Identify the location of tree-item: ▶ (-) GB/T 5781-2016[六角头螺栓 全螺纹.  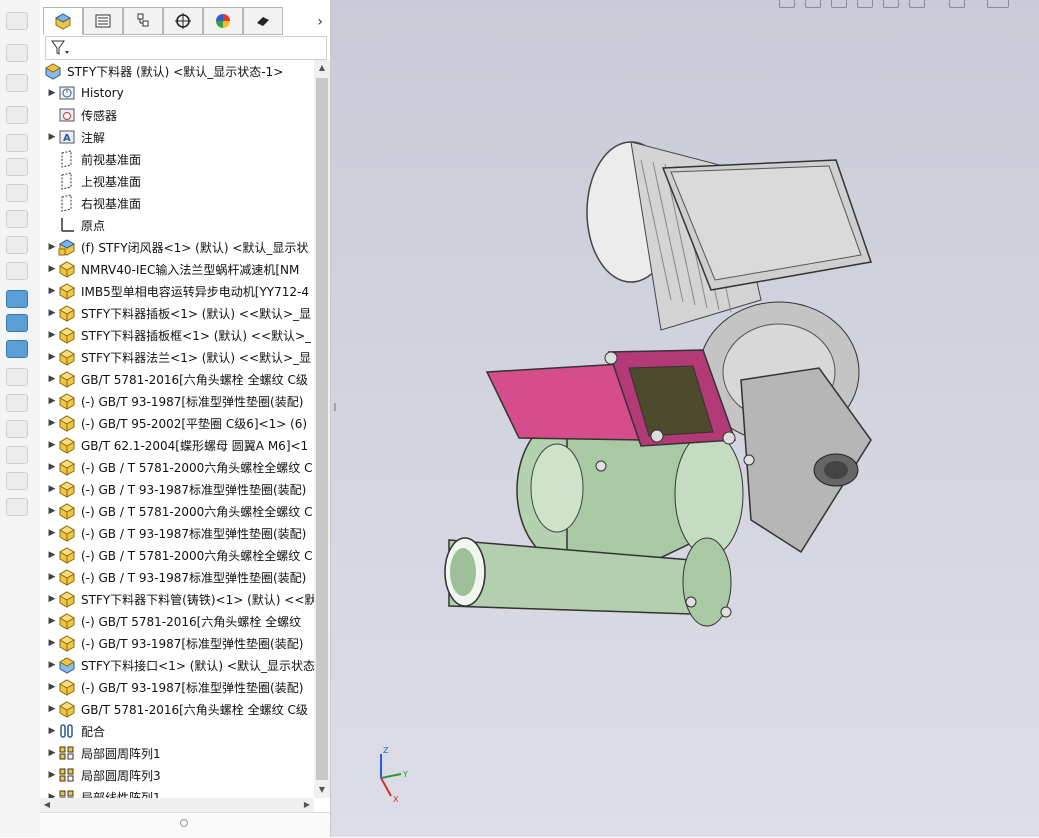
(180, 621).